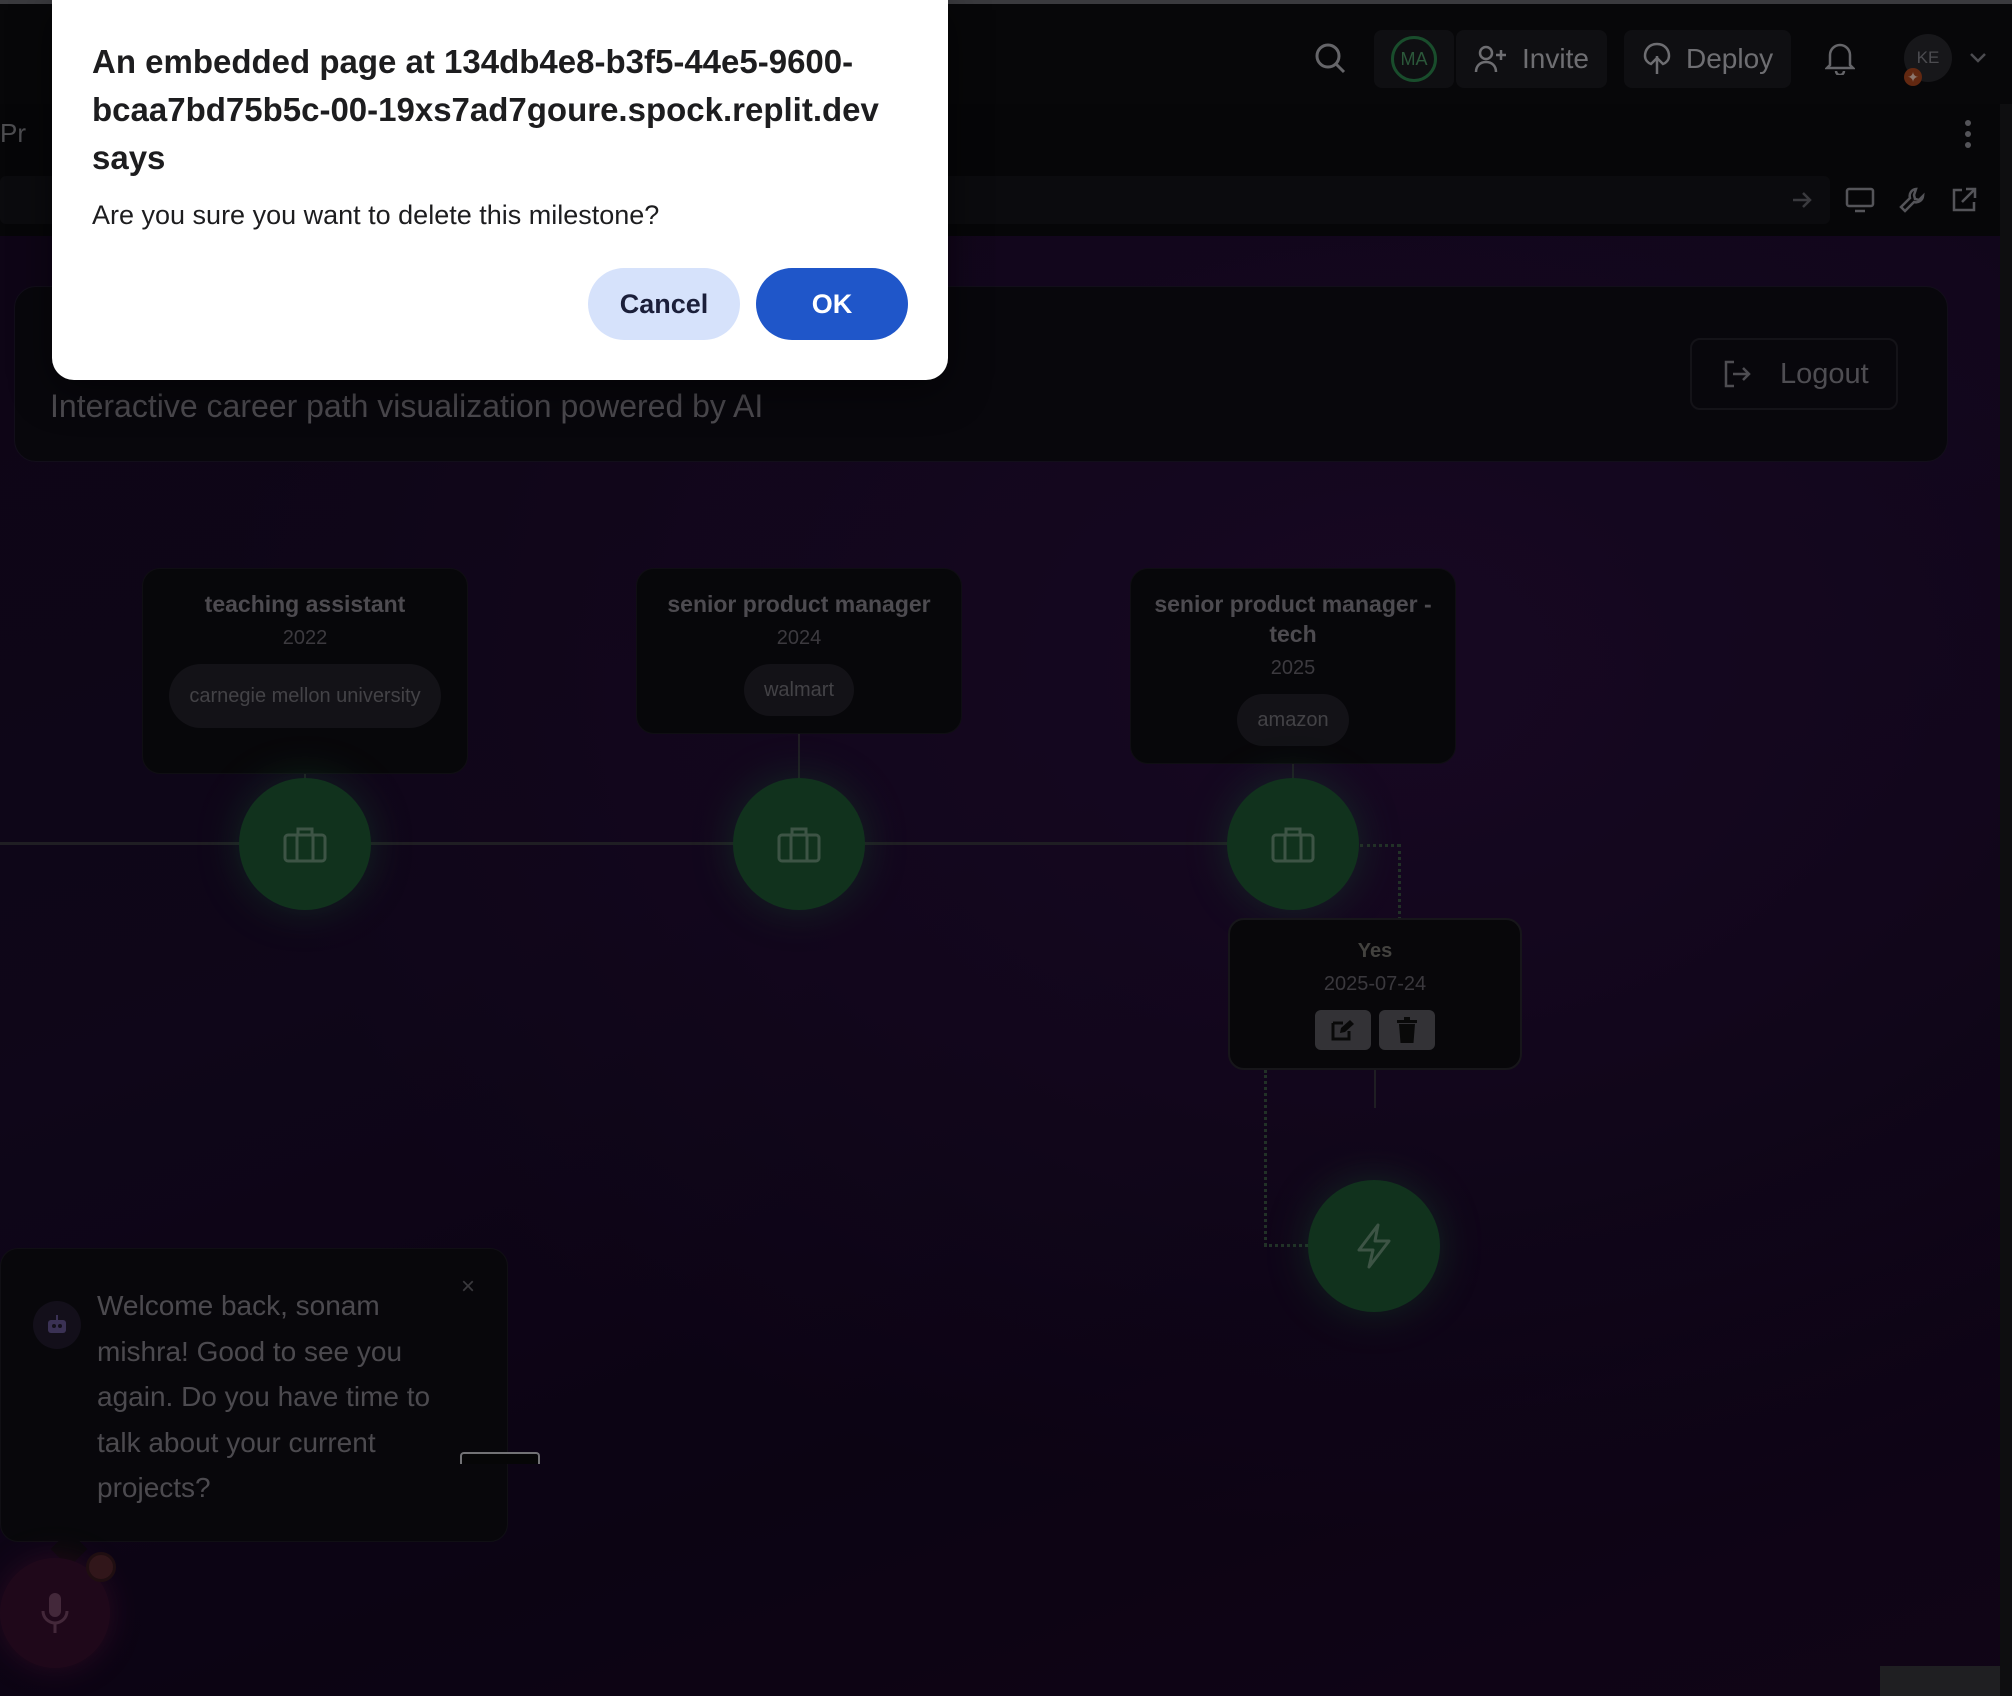 The width and height of the screenshot is (2012, 1696). I want to click on ok-button: OK, so click(832, 304).